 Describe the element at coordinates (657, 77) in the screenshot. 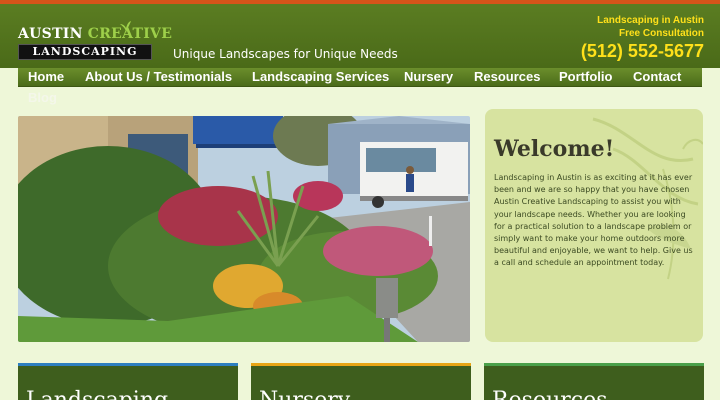

I see `nav-contact: Contact` at that location.